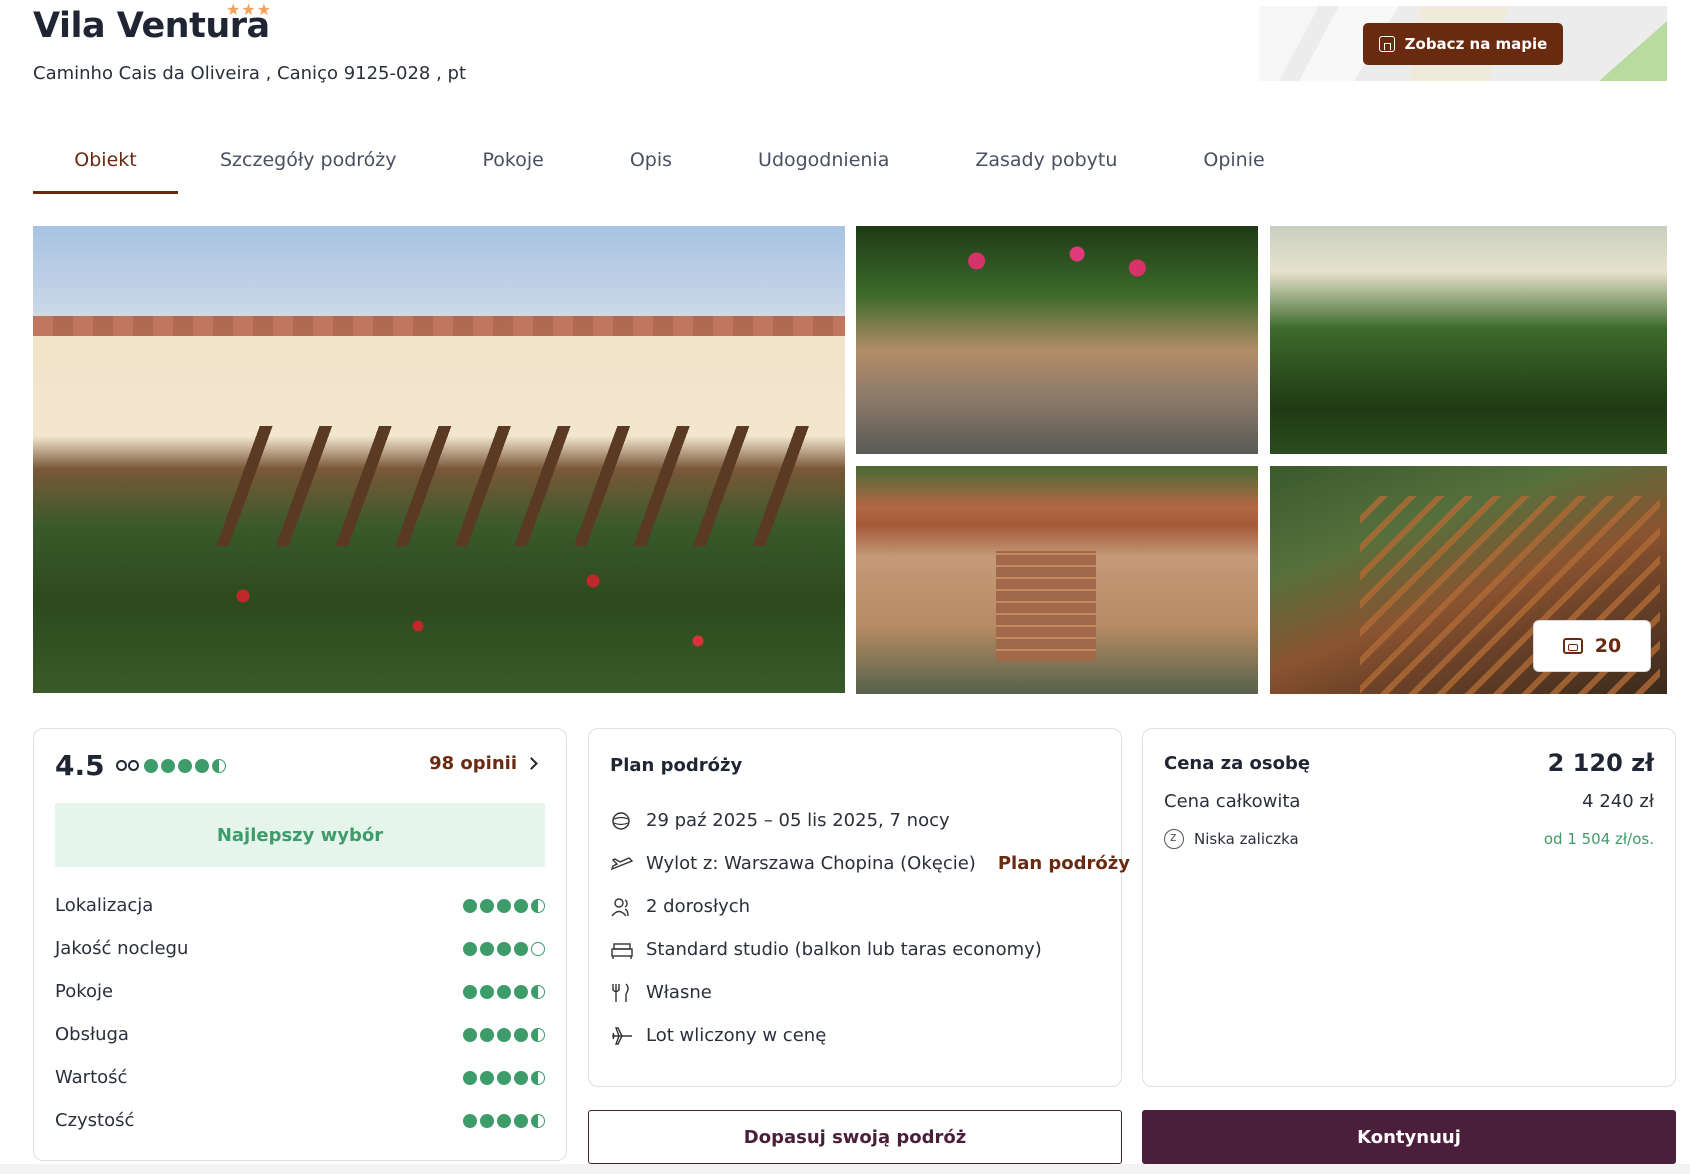  I want to click on gallery-photo-bbq, so click(1057, 580).